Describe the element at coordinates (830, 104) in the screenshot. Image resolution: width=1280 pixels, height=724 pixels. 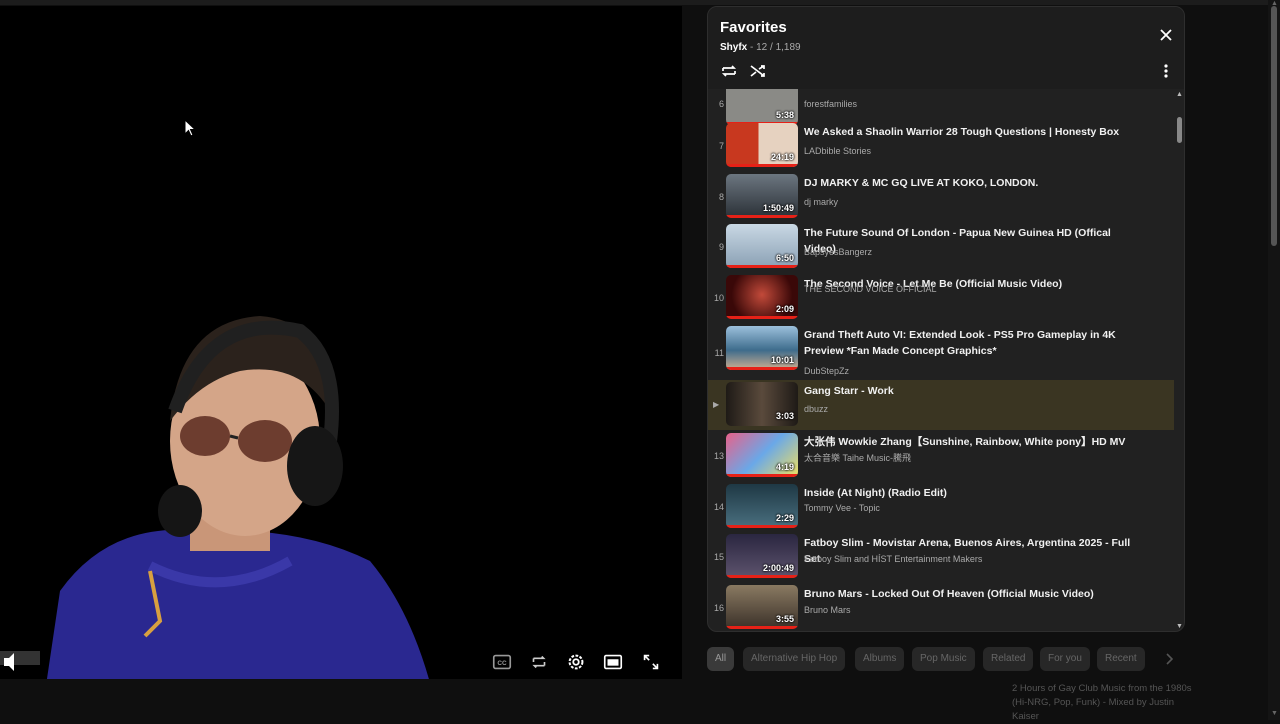
I see `channel-name: forestfamilies` at that location.